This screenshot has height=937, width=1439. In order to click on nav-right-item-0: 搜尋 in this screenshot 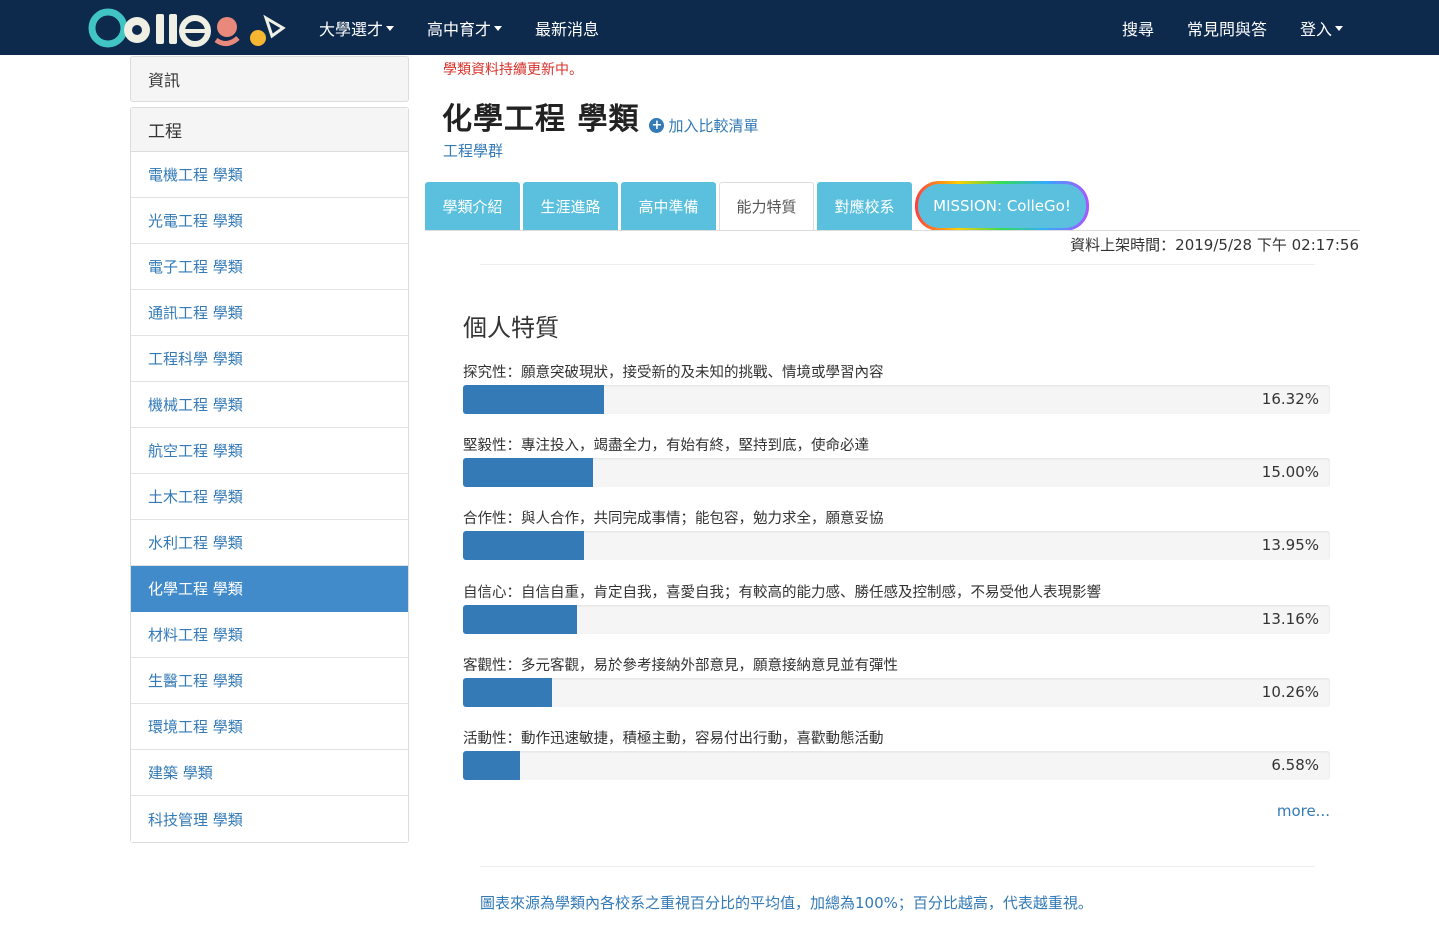, I will do `click(1138, 28)`.